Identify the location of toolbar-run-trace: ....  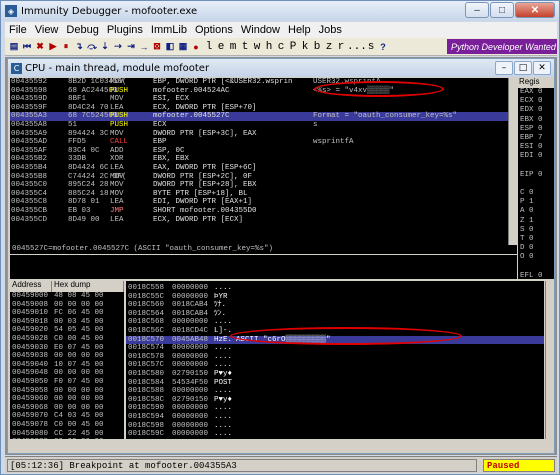
(357, 47).